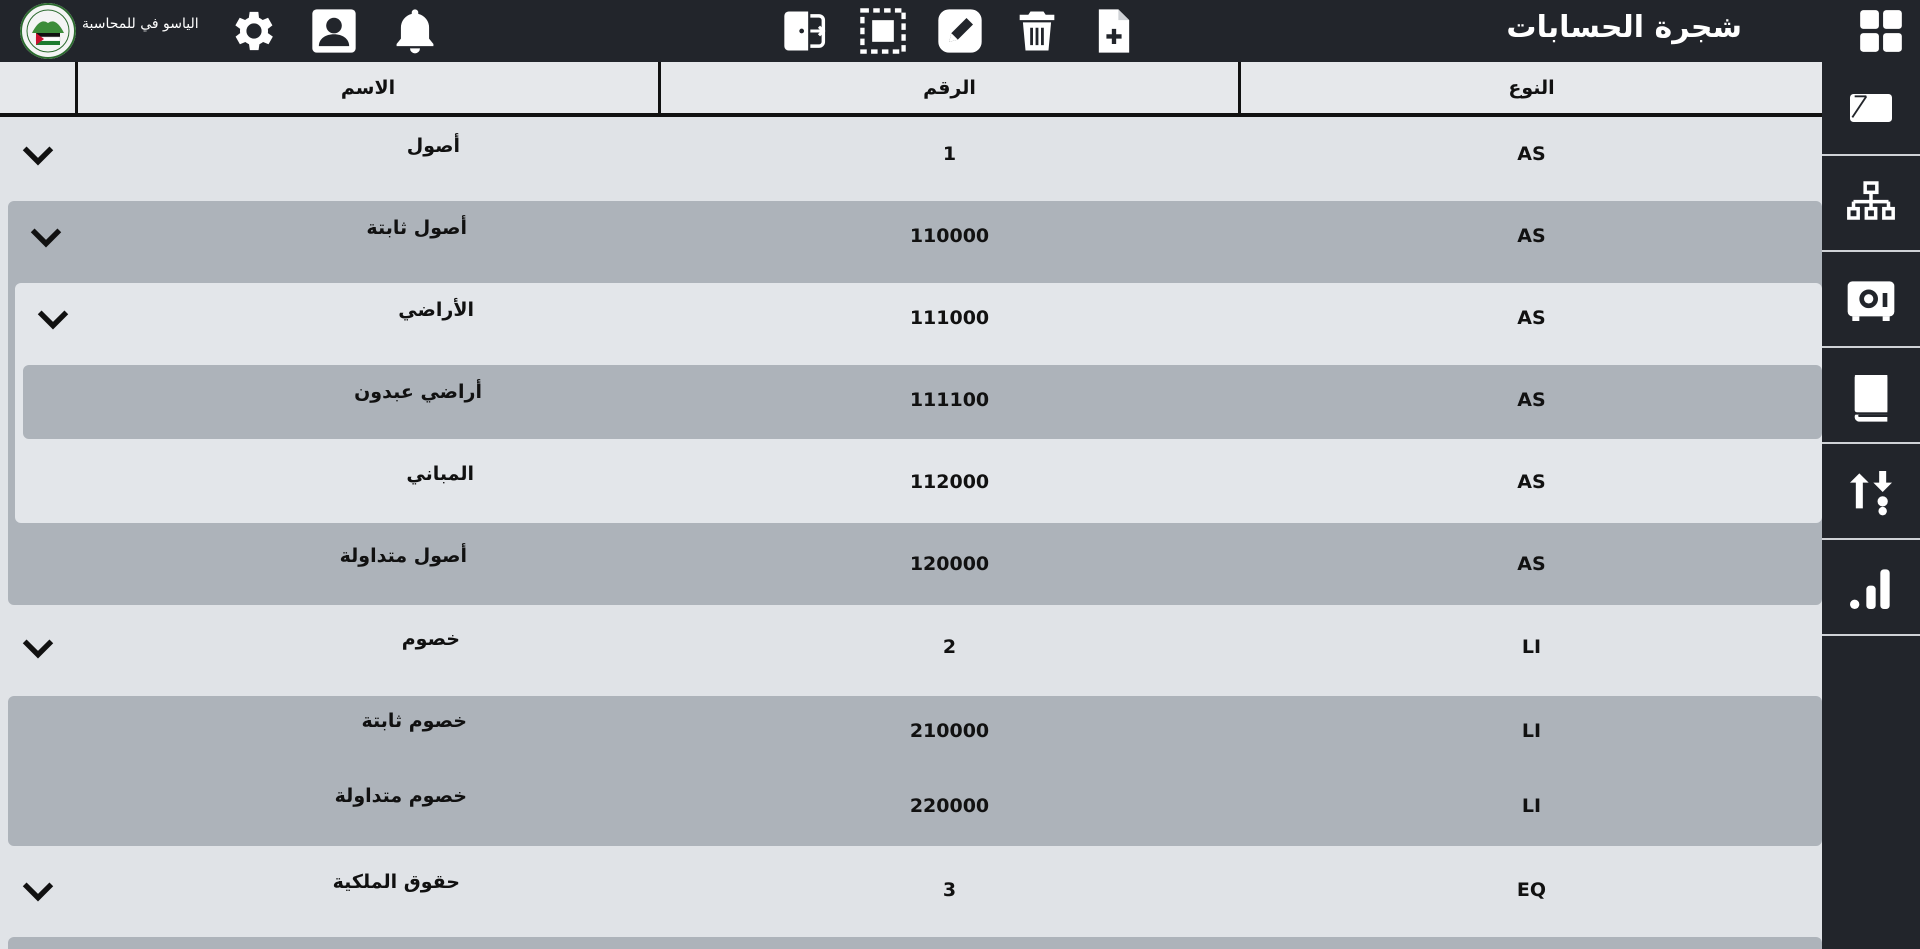 Image resolution: width=1920 pixels, height=949 pixels. I want to click on account-number: 112000, so click(949, 482).